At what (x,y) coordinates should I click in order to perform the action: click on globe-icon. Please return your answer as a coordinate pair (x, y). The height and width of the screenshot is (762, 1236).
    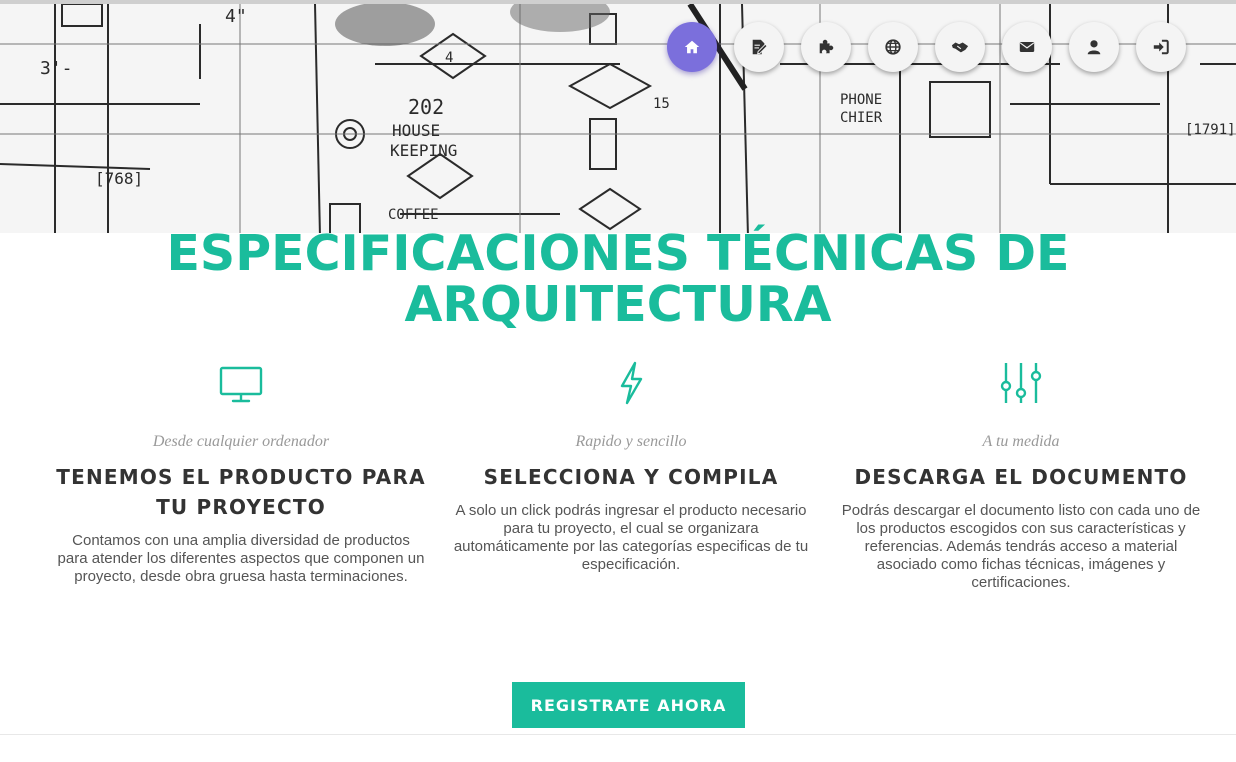
    Looking at the image, I should click on (893, 47).